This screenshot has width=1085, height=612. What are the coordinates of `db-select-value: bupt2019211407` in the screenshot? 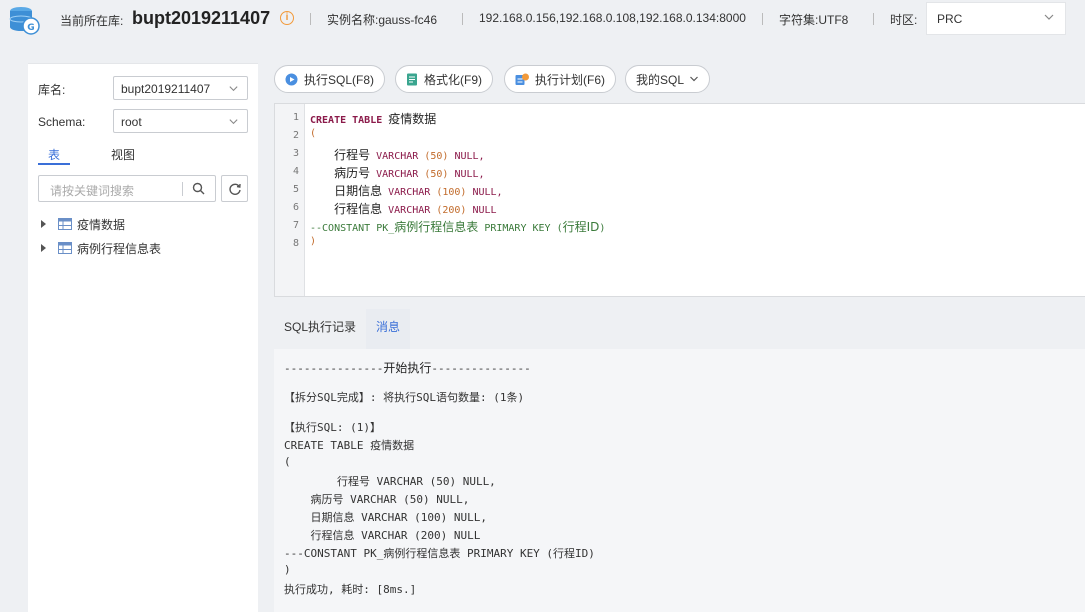 It's located at (166, 89).